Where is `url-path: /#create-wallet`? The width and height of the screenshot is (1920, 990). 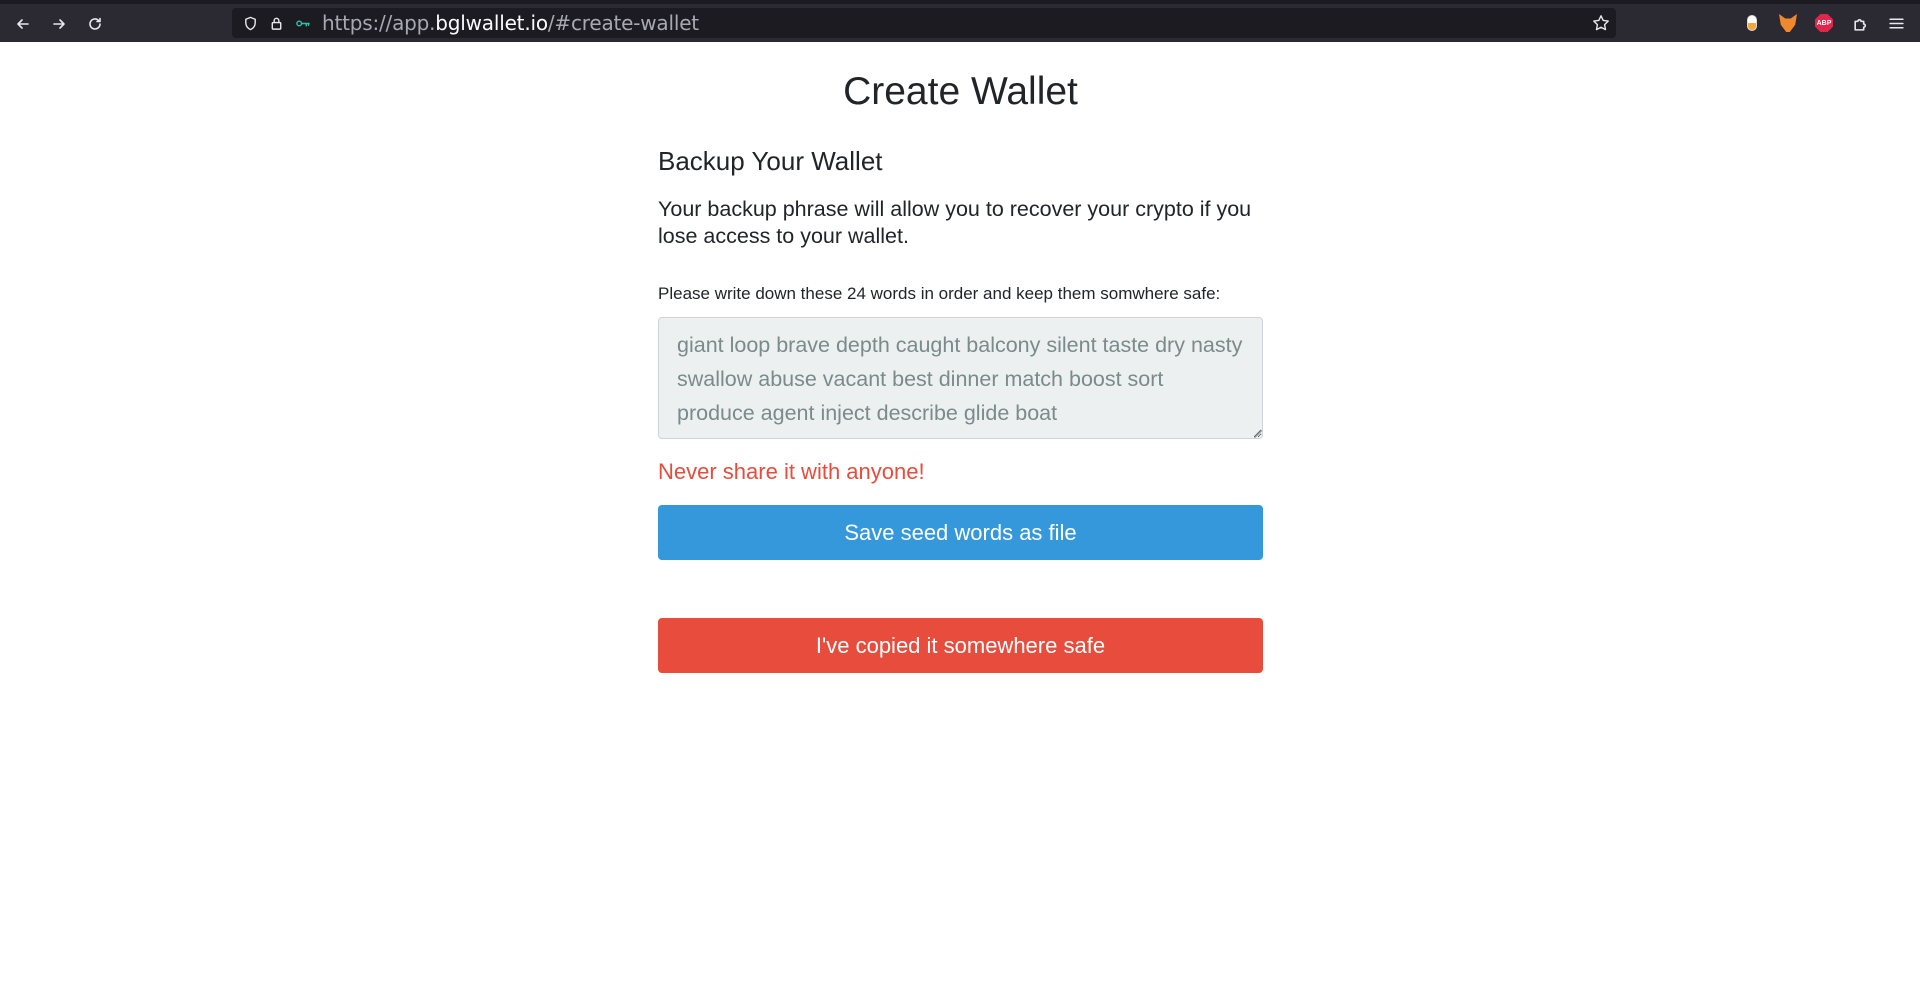
url-path: /#create-wallet is located at coordinates (623, 23).